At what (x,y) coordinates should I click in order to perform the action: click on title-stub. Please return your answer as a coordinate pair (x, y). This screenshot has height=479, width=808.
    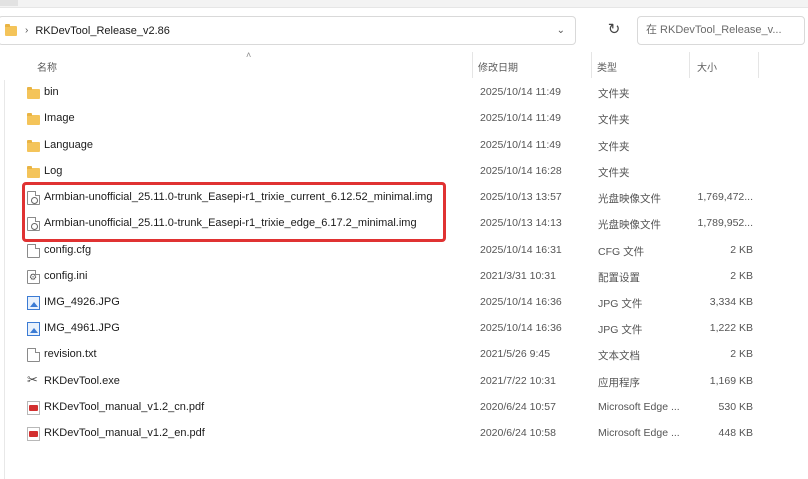
    Looking at the image, I should click on (9, 3).